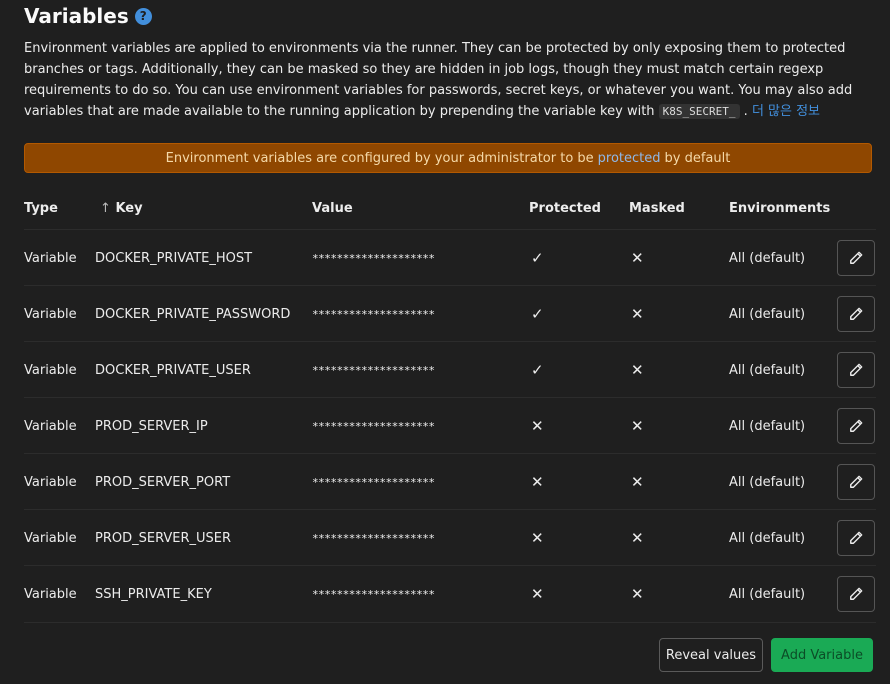 This screenshot has height=684, width=890. Describe the element at coordinates (697, 158) in the screenshot. I see `alert-text-after: by default` at that location.